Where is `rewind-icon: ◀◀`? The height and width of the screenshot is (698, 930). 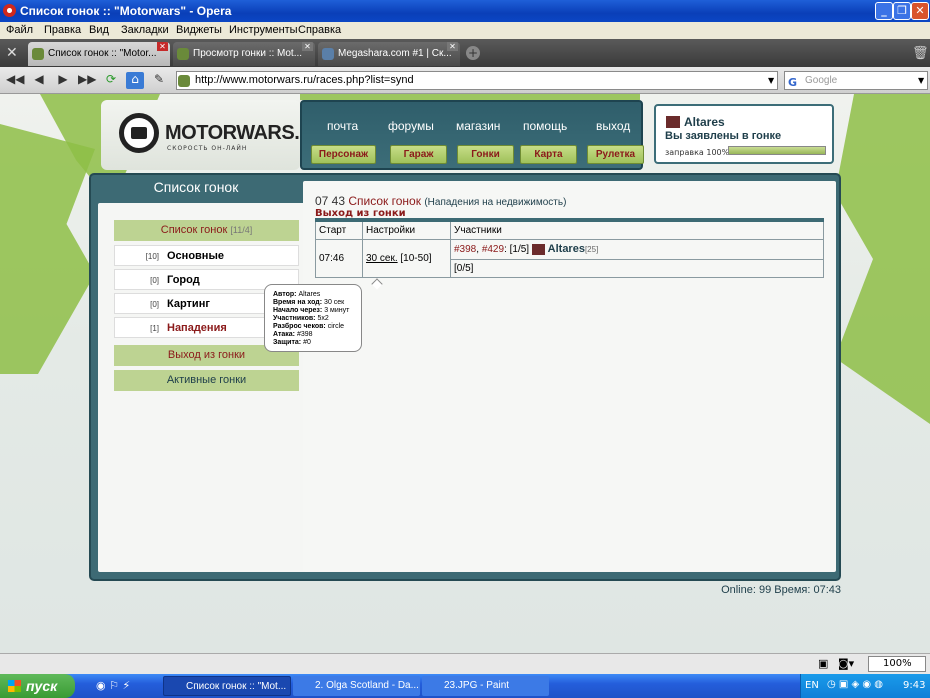 rewind-icon: ◀◀ is located at coordinates (15, 80).